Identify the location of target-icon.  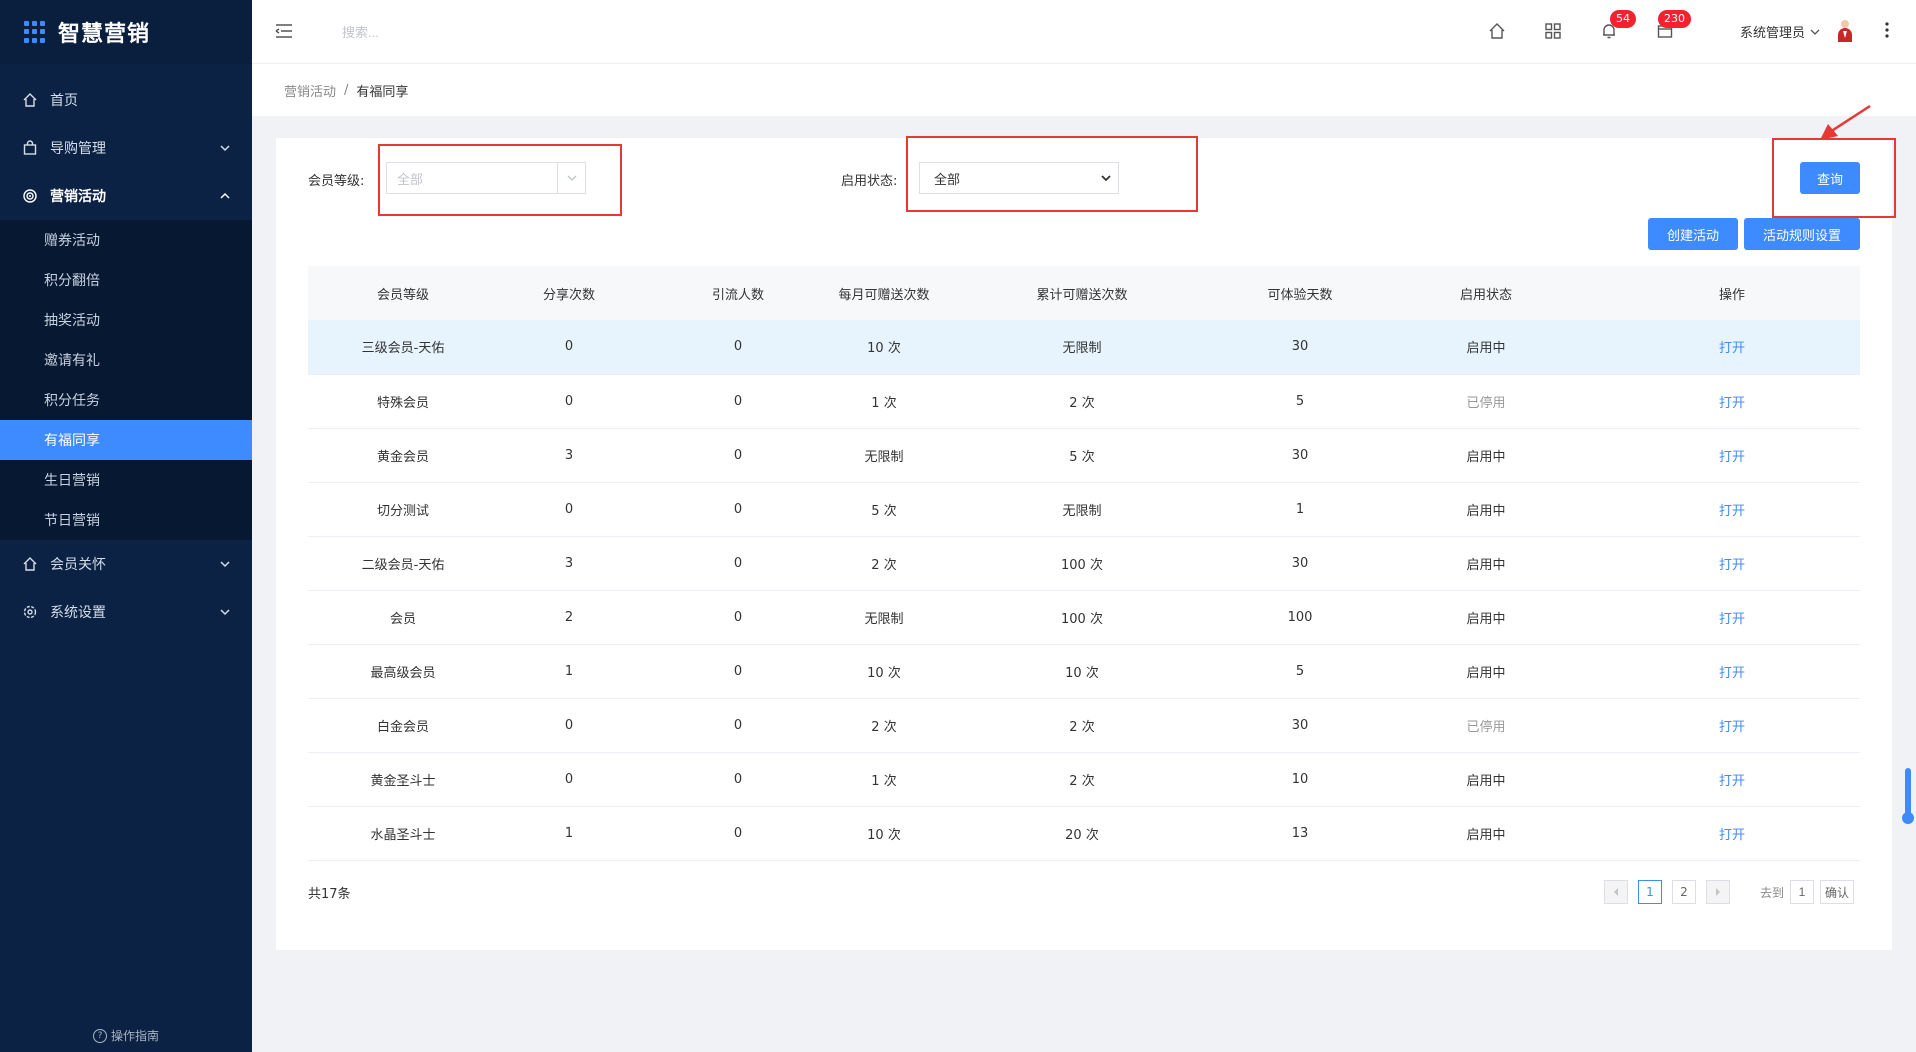
(30, 196).